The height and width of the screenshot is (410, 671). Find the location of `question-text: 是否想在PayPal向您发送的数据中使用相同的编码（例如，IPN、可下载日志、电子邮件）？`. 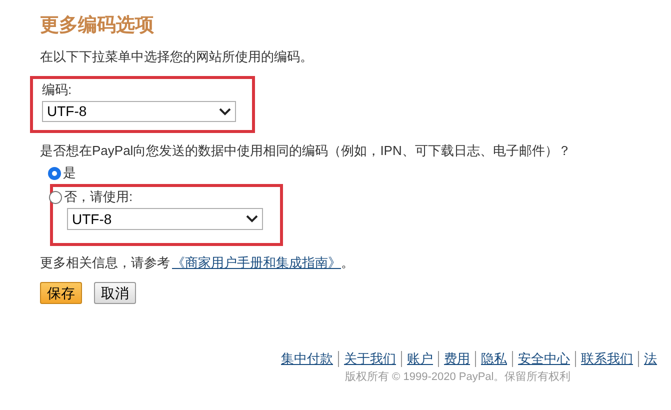

question-text: 是否想在PayPal向您发送的数据中使用相同的编码（例如，IPN、可下载日志、电子邮件）？ is located at coordinates (305, 151).